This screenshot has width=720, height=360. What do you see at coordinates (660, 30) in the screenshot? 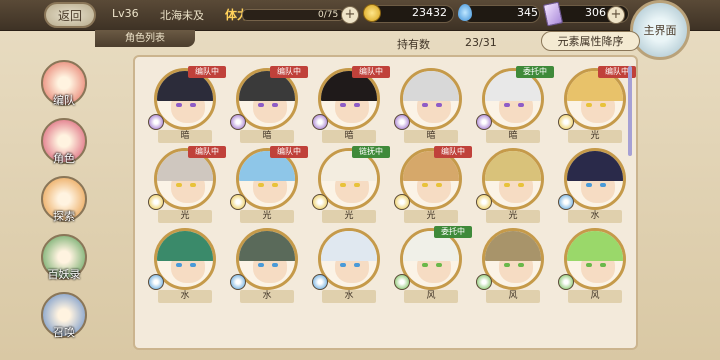
I see `main-menu-button: 主界面` at bounding box center [660, 30].